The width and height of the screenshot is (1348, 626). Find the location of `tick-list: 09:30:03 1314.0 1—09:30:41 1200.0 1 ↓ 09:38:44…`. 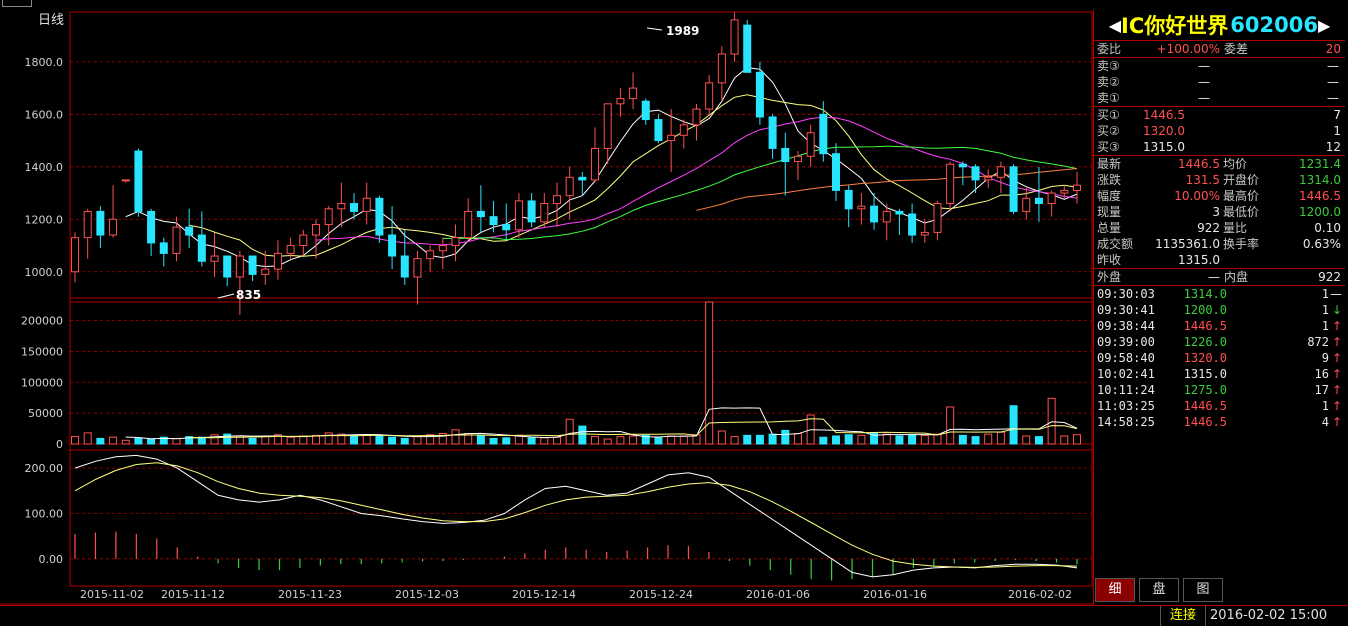

tick-list: 09:30:03 1314.0 1—09:30:41 1200.0 1 ↓ 09:38:44… is located at coordinates (1219, 358).